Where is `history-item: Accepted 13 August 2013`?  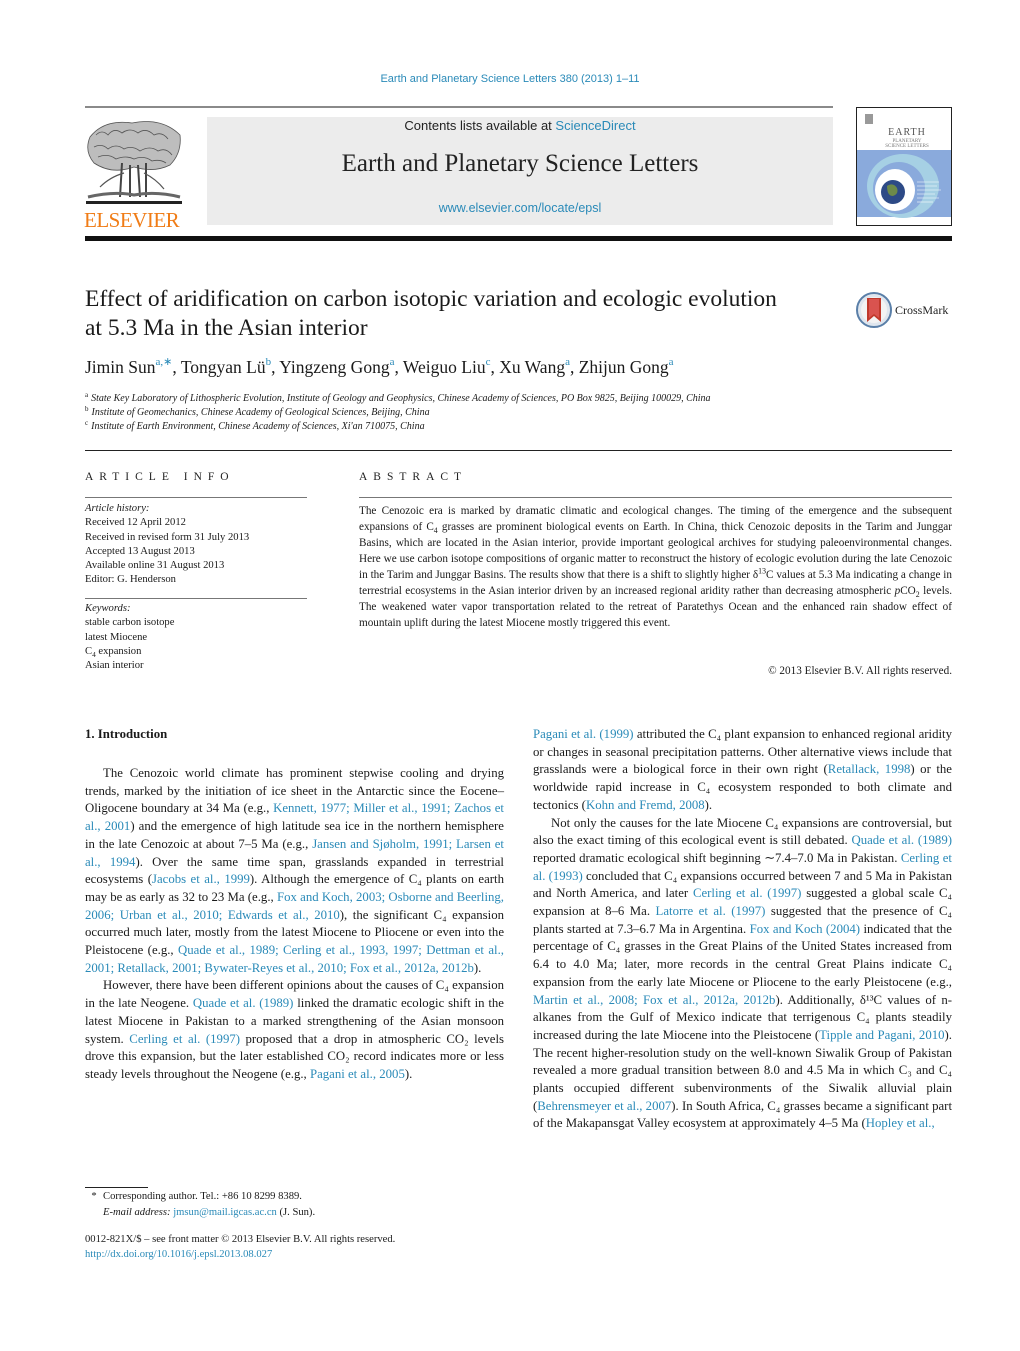
history-item: Accepted 13 August 2013 is located at coordinates (140, 551).